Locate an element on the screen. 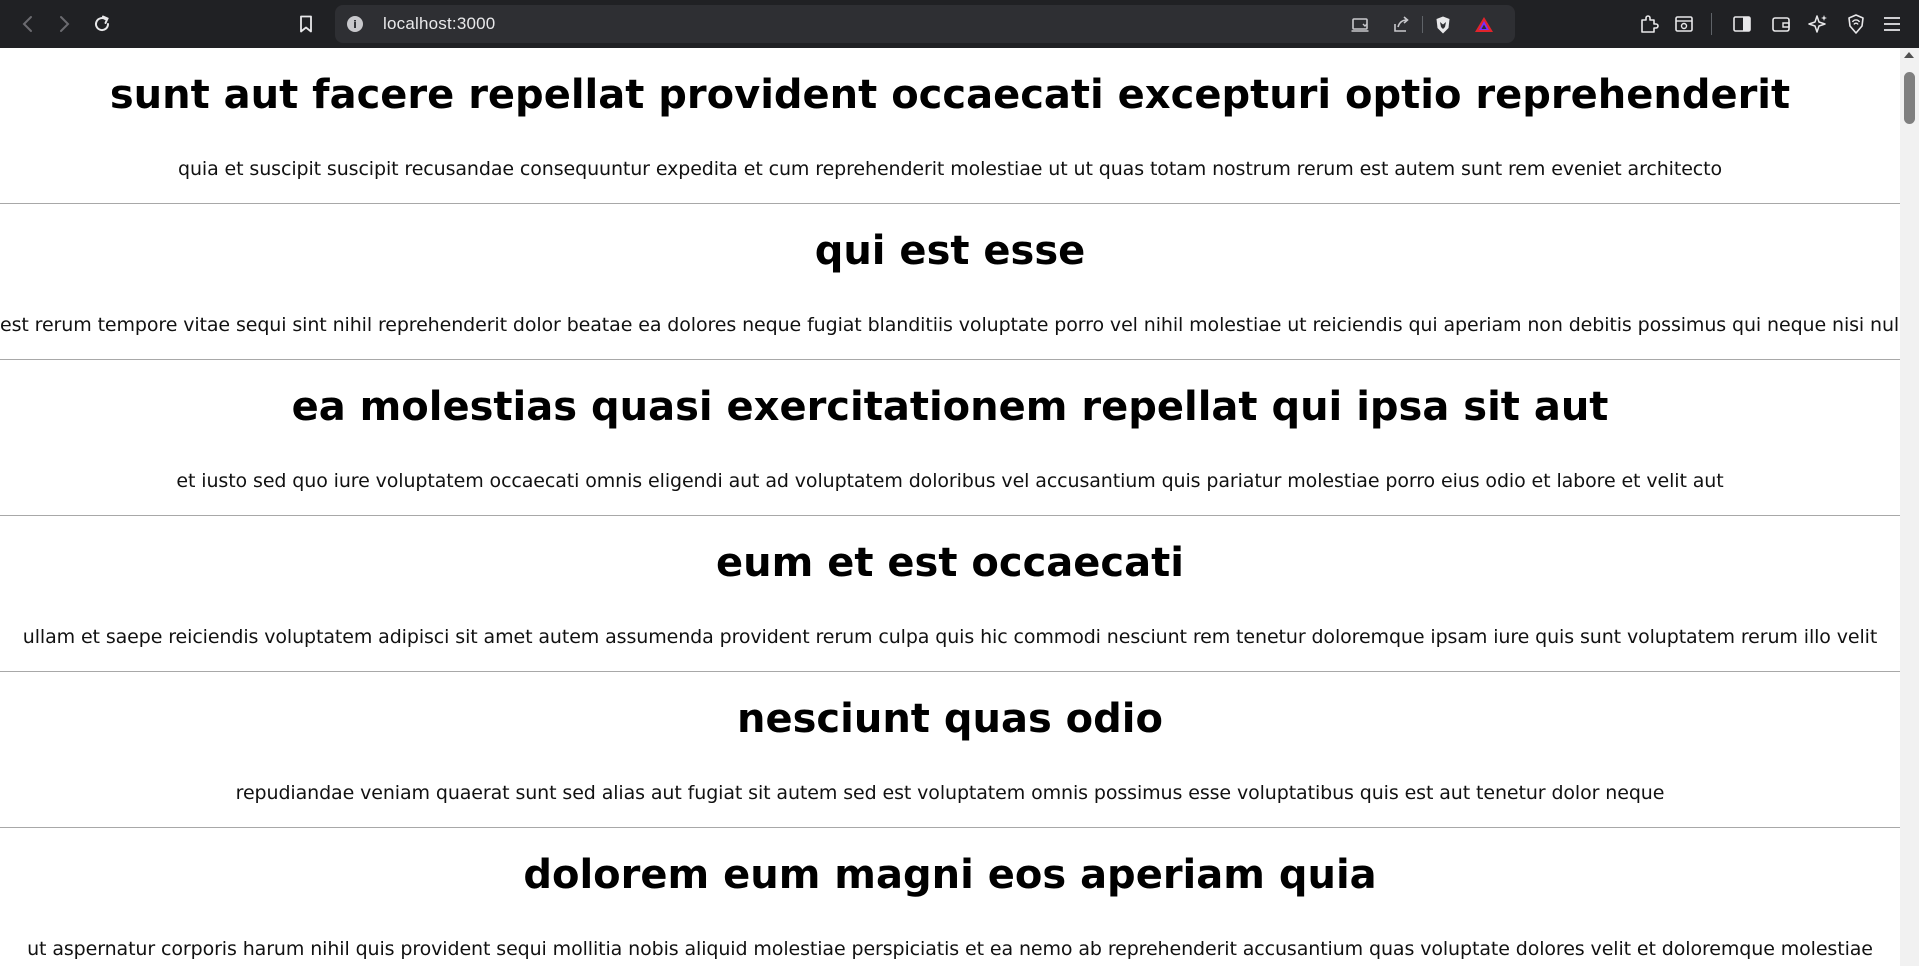  wallet-icon is located at coordinates (1781, 24).